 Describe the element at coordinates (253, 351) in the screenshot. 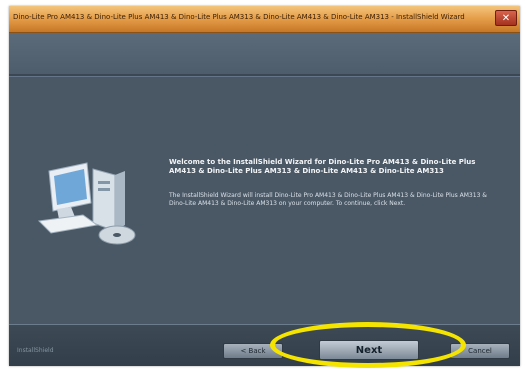

I see `back-button: < Back` at that location.